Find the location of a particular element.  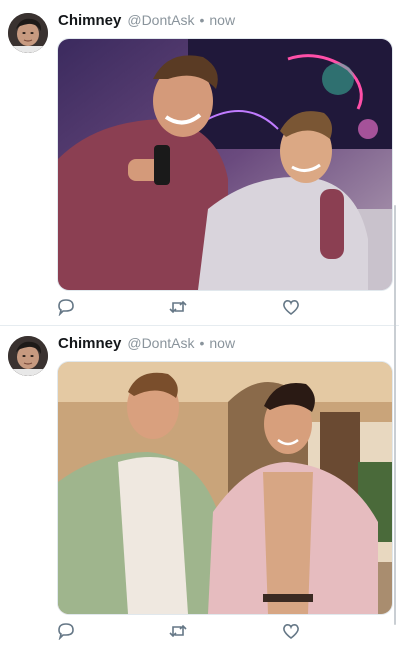

scrollbar is located at coordinates (395, 415).